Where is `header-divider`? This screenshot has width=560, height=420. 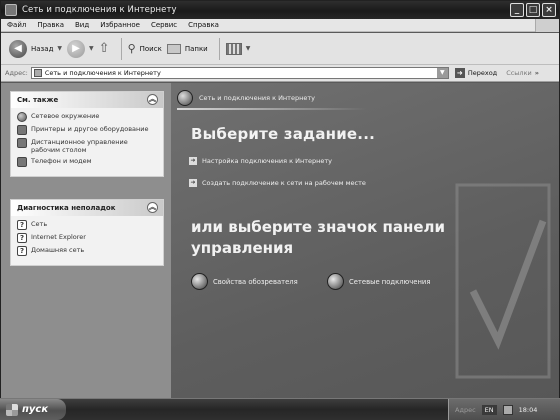 header-divider is located at coordinates (272, 109).